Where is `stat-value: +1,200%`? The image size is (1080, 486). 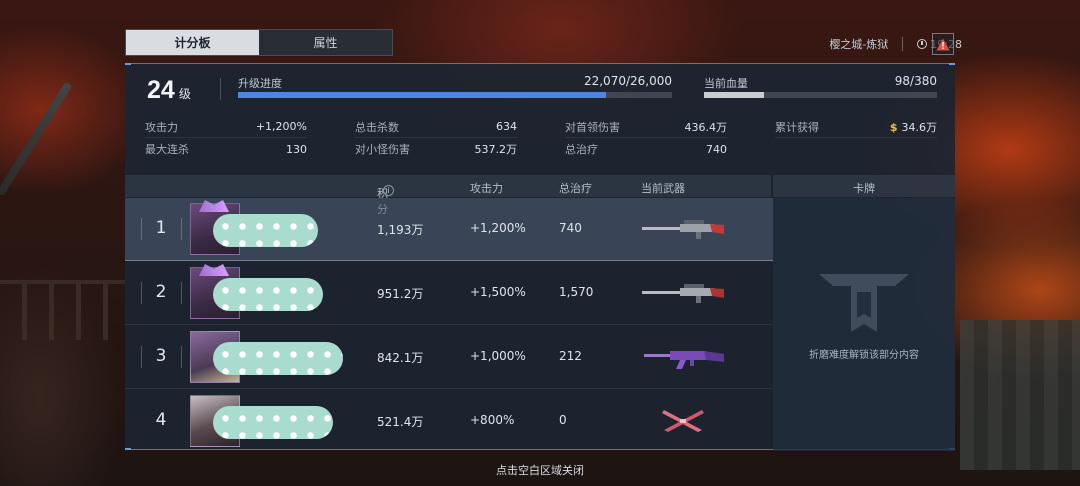
stat-value: +1,200% is located at coordinates (281, 126).